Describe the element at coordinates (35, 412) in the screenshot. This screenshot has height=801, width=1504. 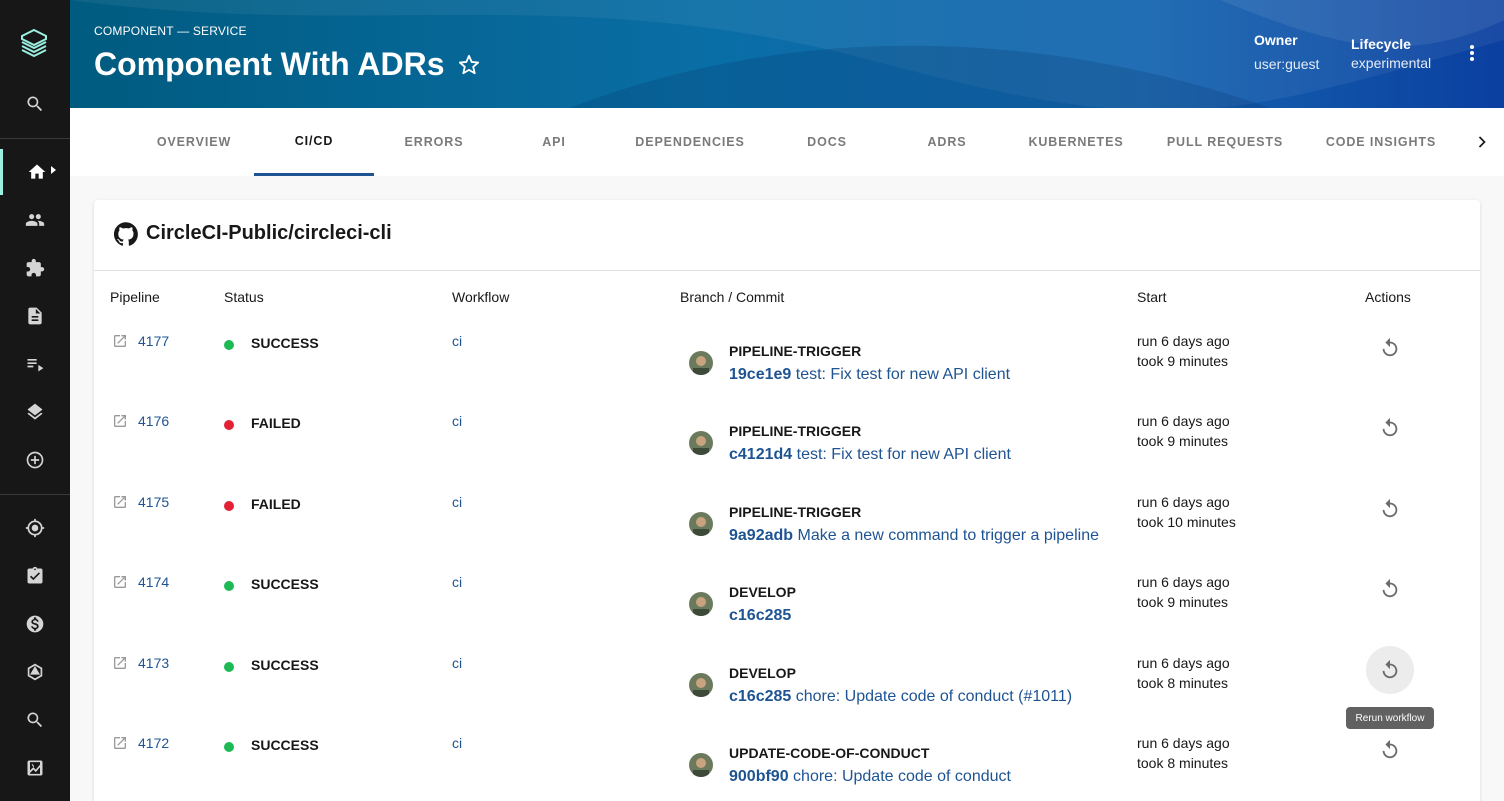
I see `sidebar-item-layers` at that location.